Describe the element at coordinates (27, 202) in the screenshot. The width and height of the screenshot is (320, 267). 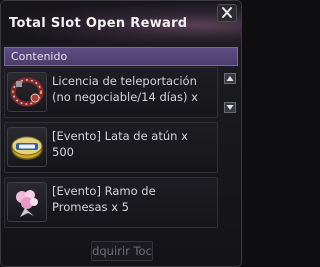
I see `flower-bouquet-icon` at that location.